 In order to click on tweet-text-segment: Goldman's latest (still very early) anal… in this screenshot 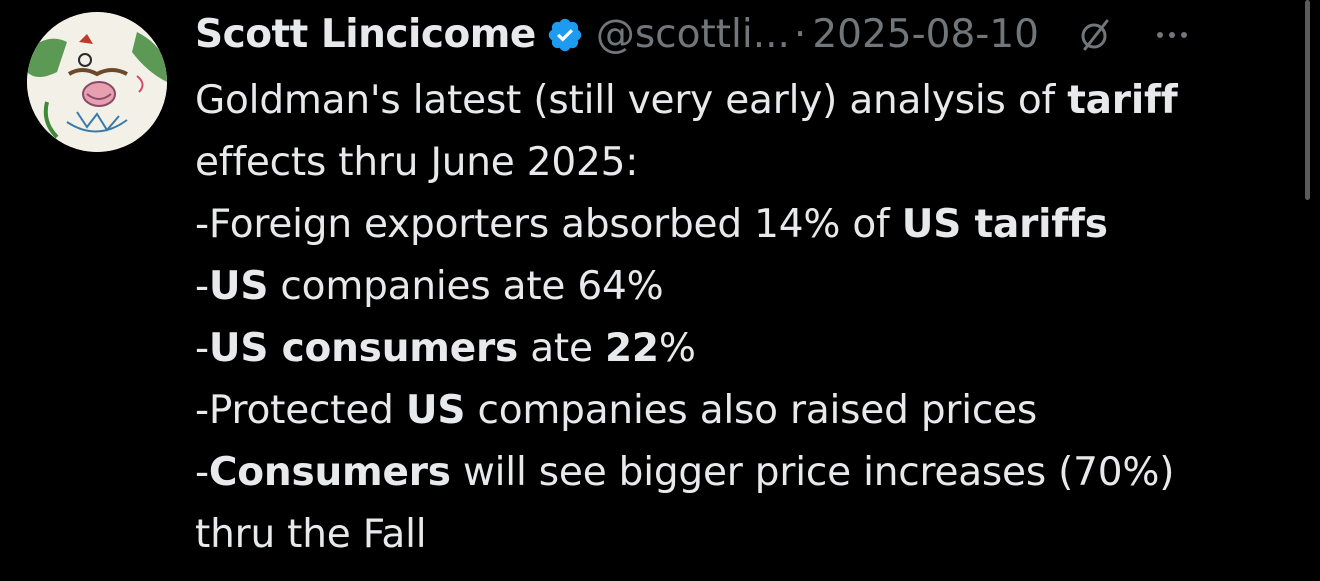, I will do `click(631, 100)`.